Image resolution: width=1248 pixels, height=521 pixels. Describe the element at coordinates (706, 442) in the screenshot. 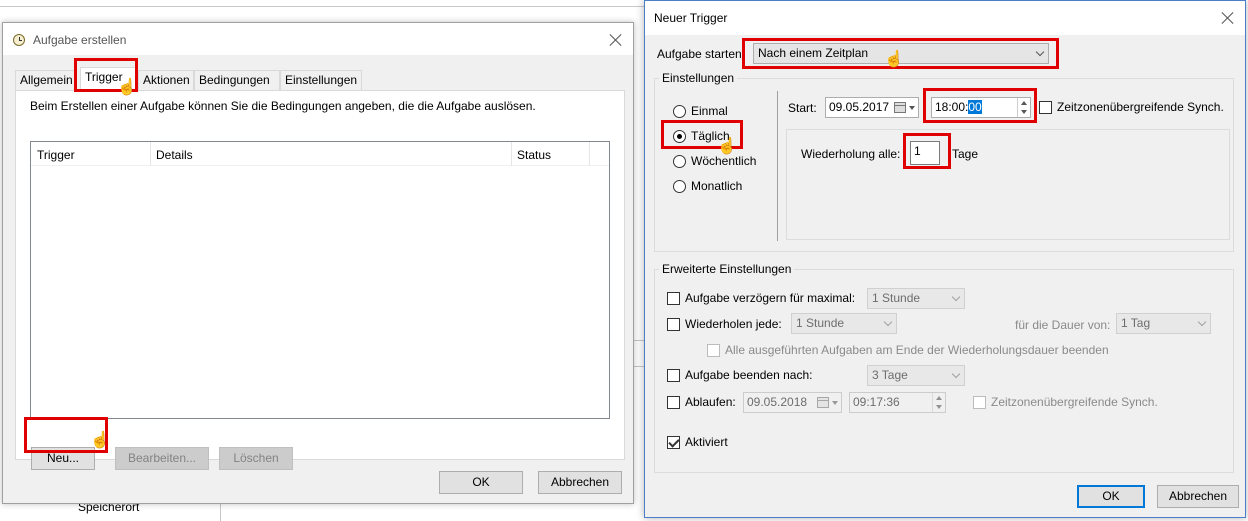

I see `enabled-label: Aktiviert` at that location.